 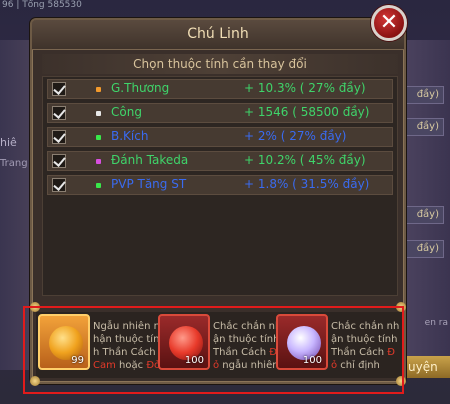 I want to click on attribute-row: G.Thương + 10.3% ( 27% đầy), so click(x=220, y=89).